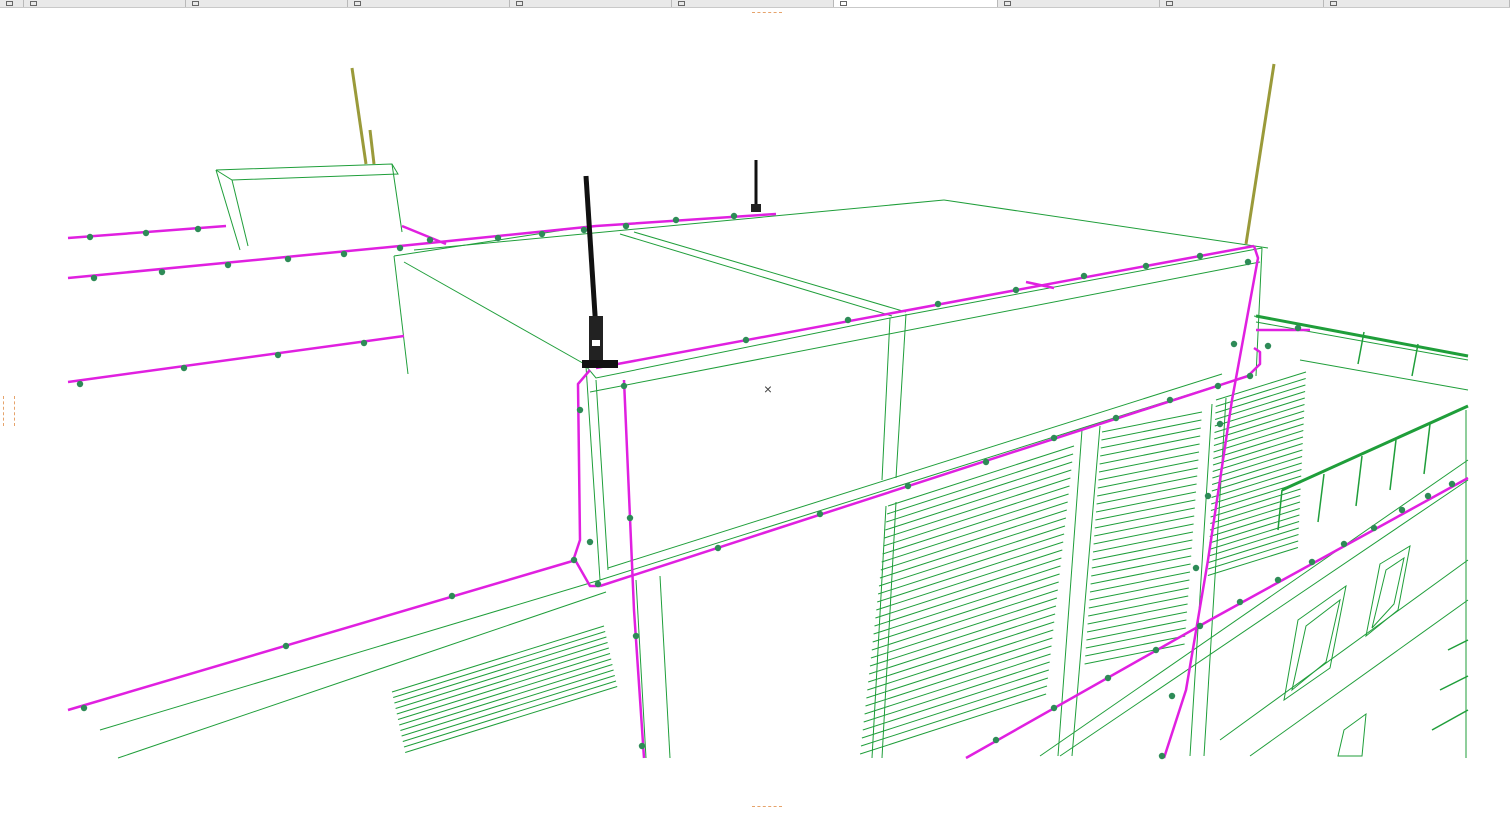 The height and width of the screenshot is (814, 1510). What do you see at coordinates (671, 264) in the screenshot?
I see `antenna-mast` at bounding box center [671, 264].